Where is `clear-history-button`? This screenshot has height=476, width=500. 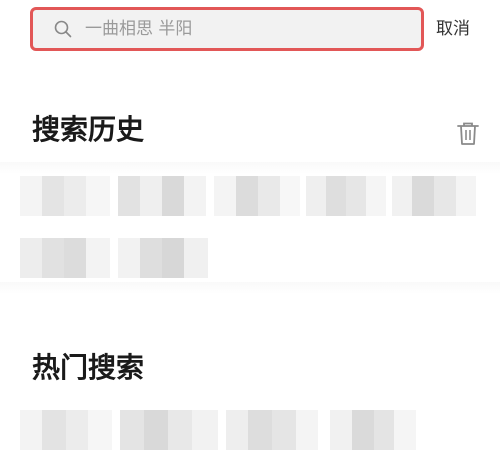 clear-history-button is located at coordinates (468, 133).